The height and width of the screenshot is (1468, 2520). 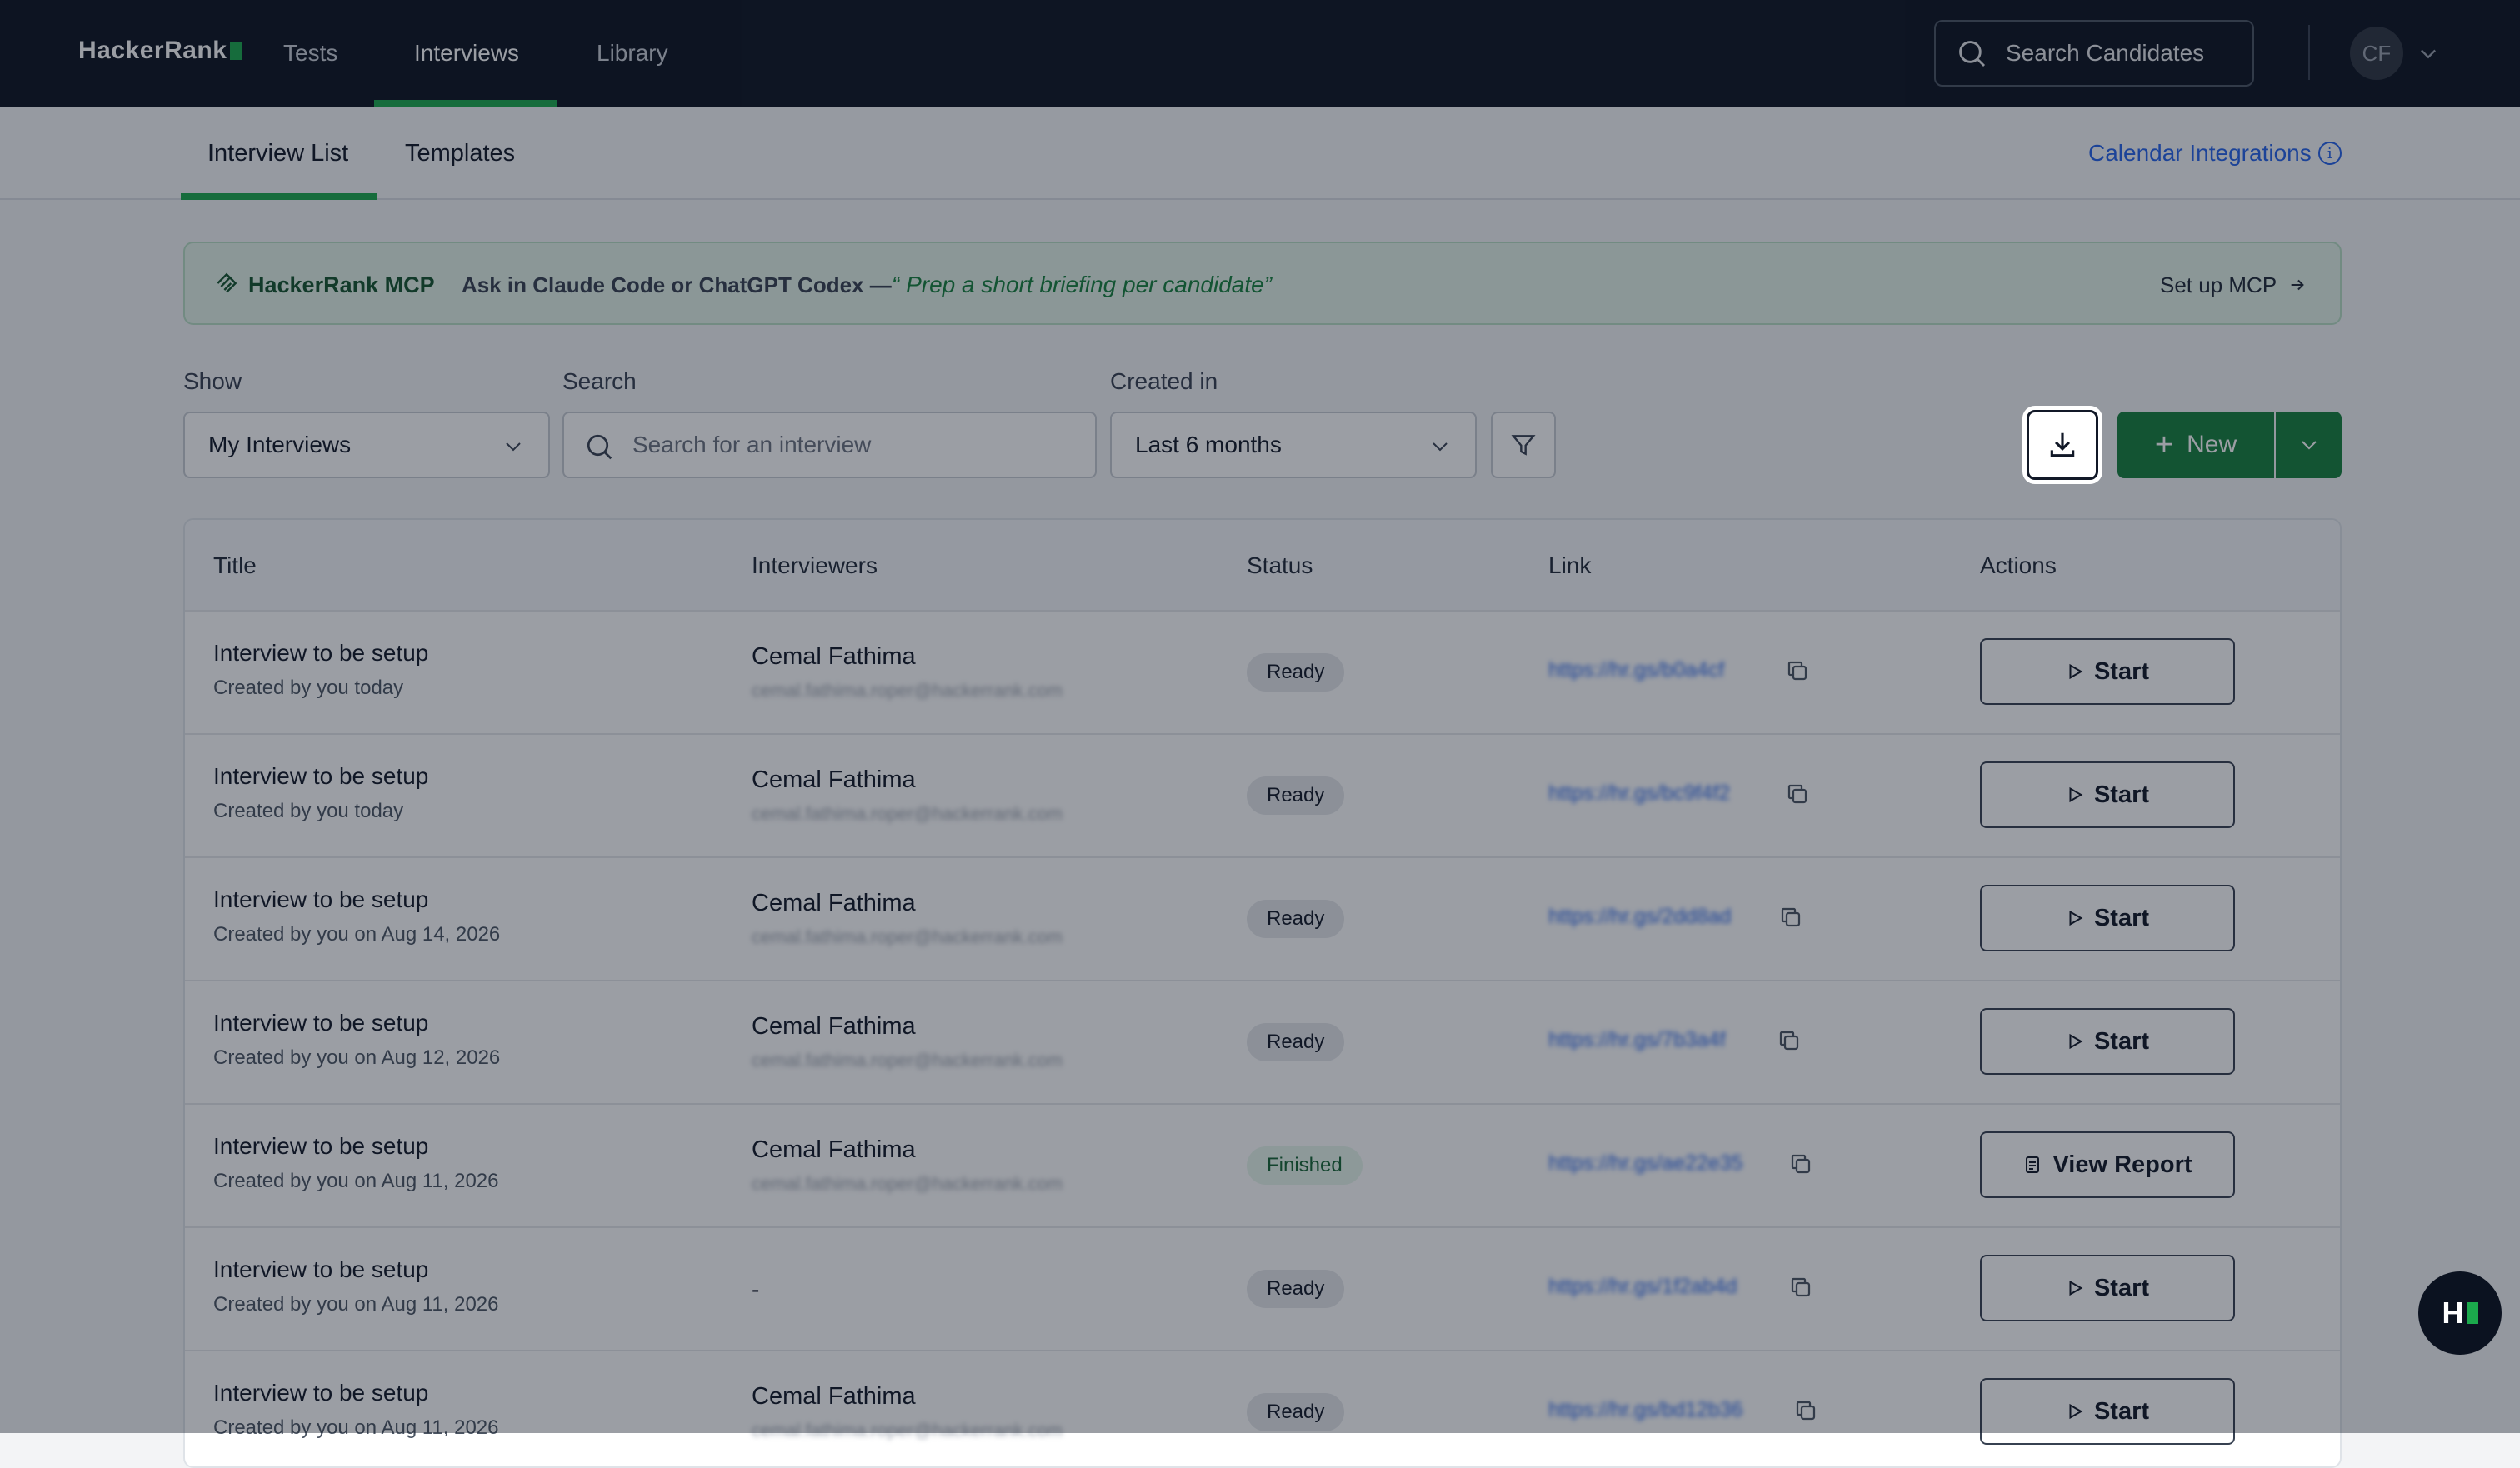 What do you see at coordinates (599, 381) in the screenshot?
I see `search-label: Search` at bounding box center [599, 381].